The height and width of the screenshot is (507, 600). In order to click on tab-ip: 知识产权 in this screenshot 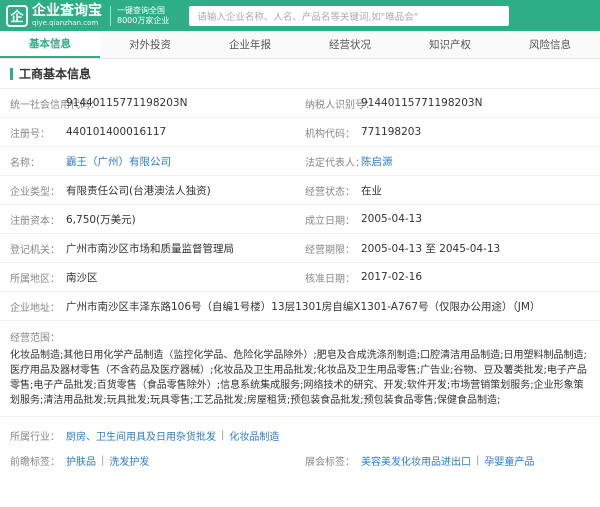, I will do `click(450, 44)`.